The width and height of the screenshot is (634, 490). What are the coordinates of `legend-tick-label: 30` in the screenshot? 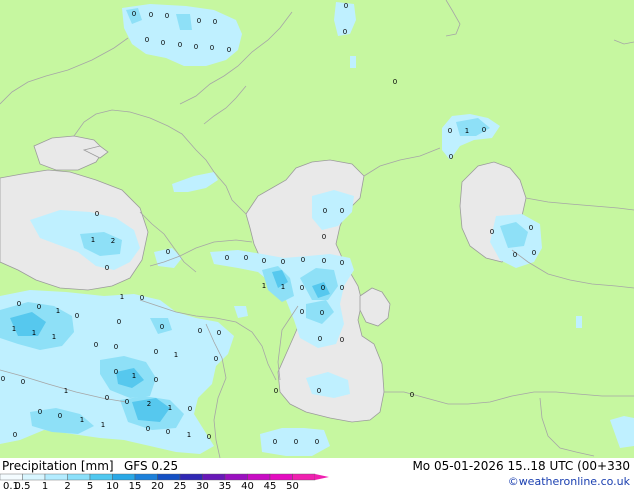 It's located at (202, 485).